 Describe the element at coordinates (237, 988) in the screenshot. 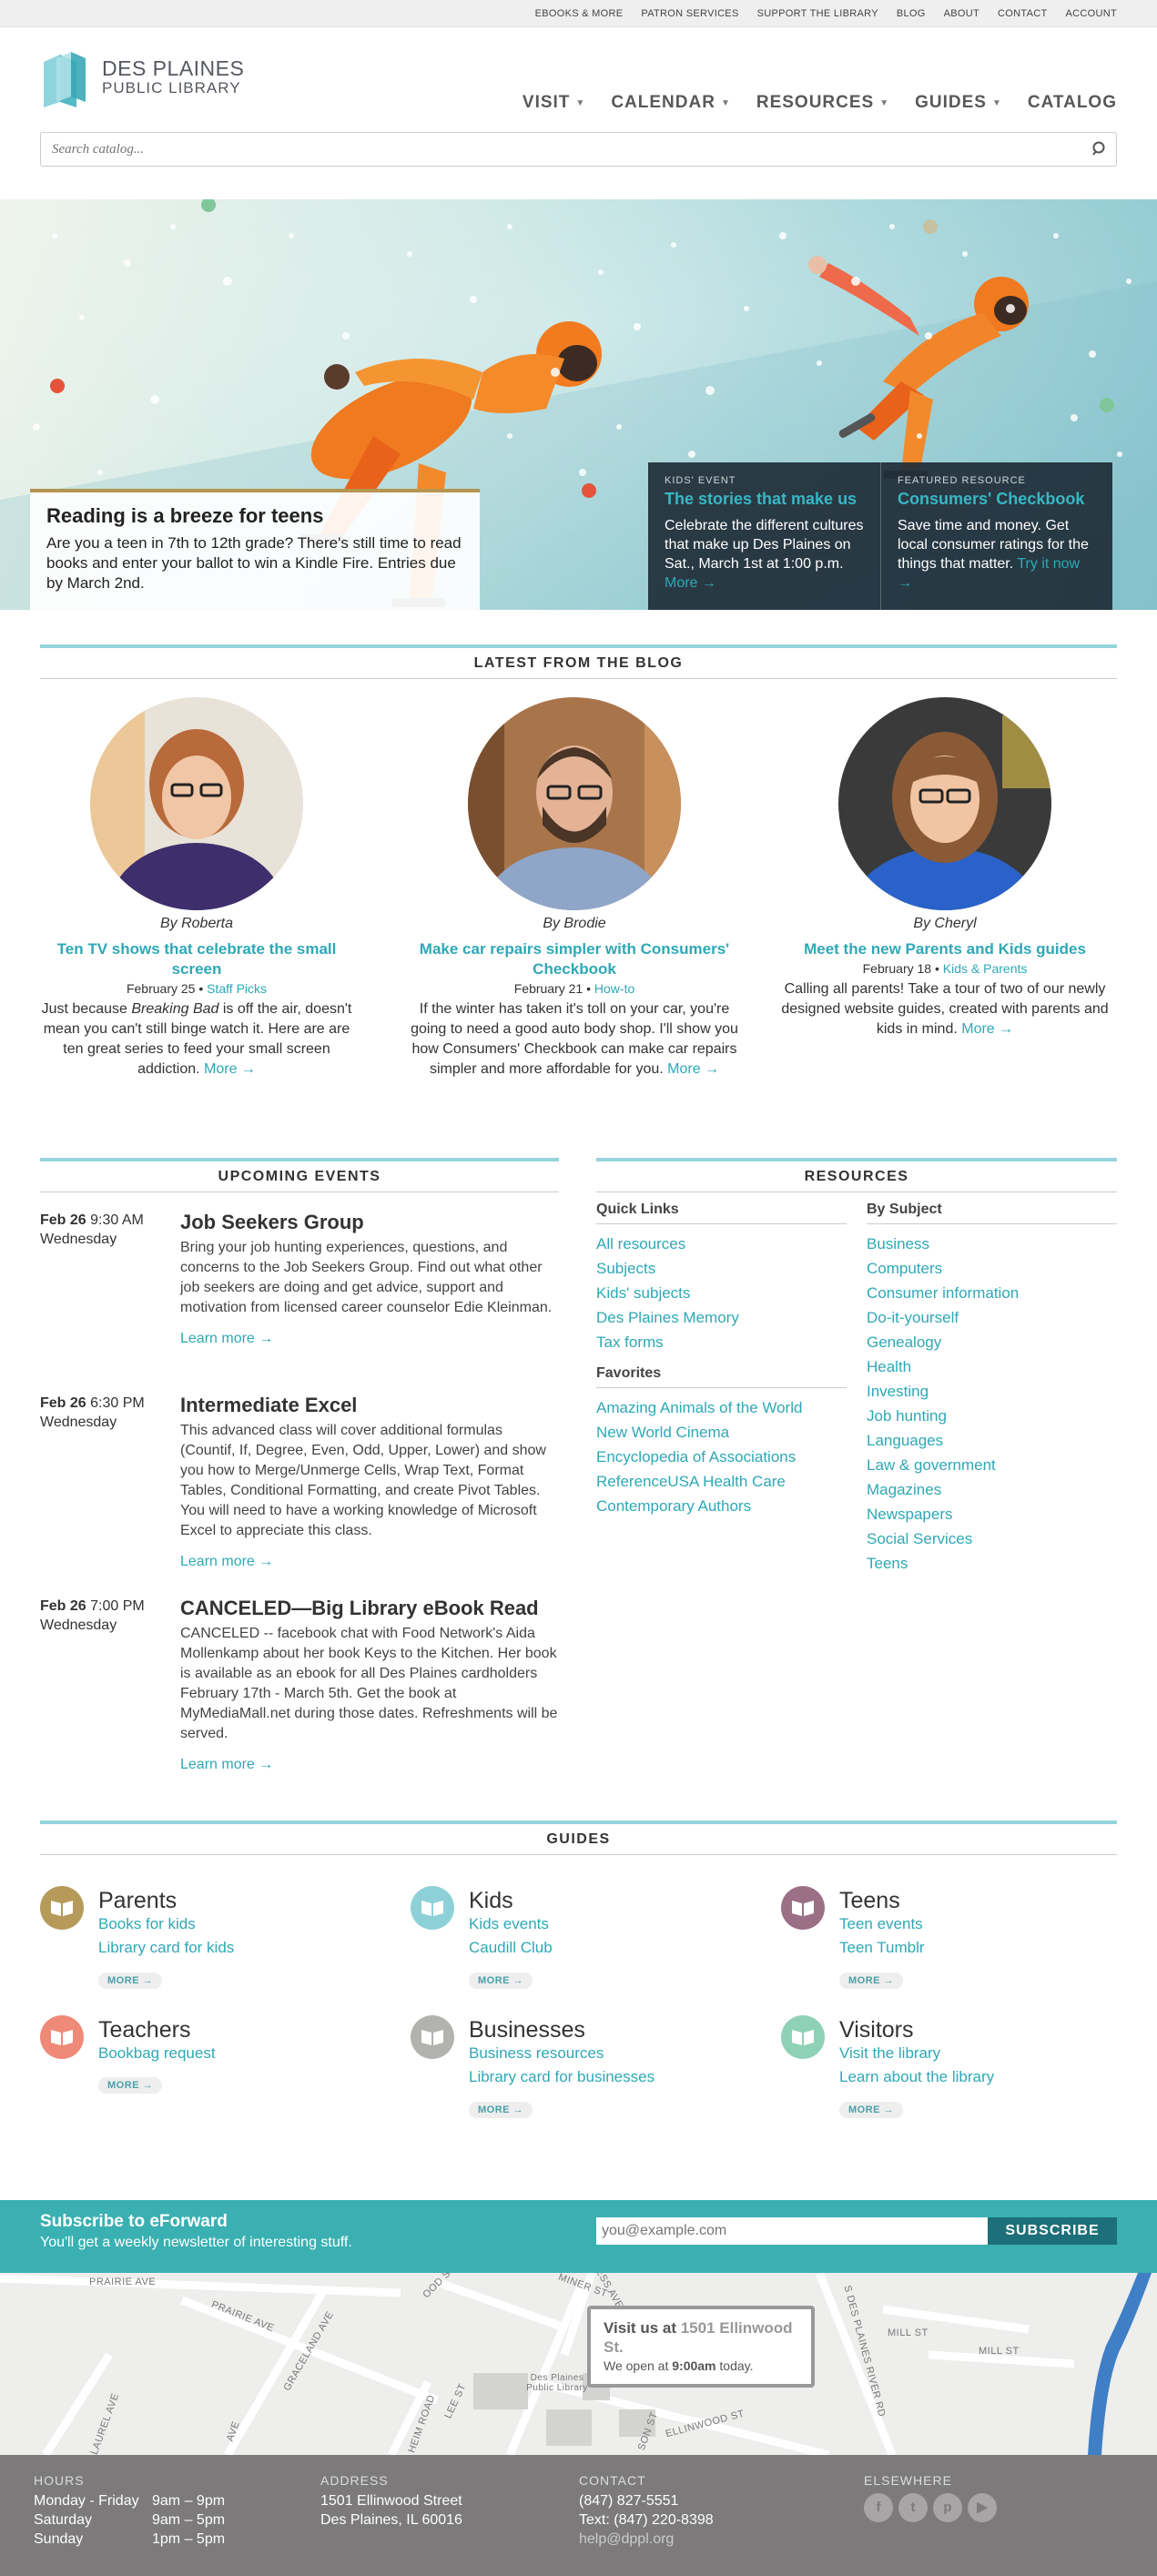

I see `blog-category-link: Staff Picks` at that location.